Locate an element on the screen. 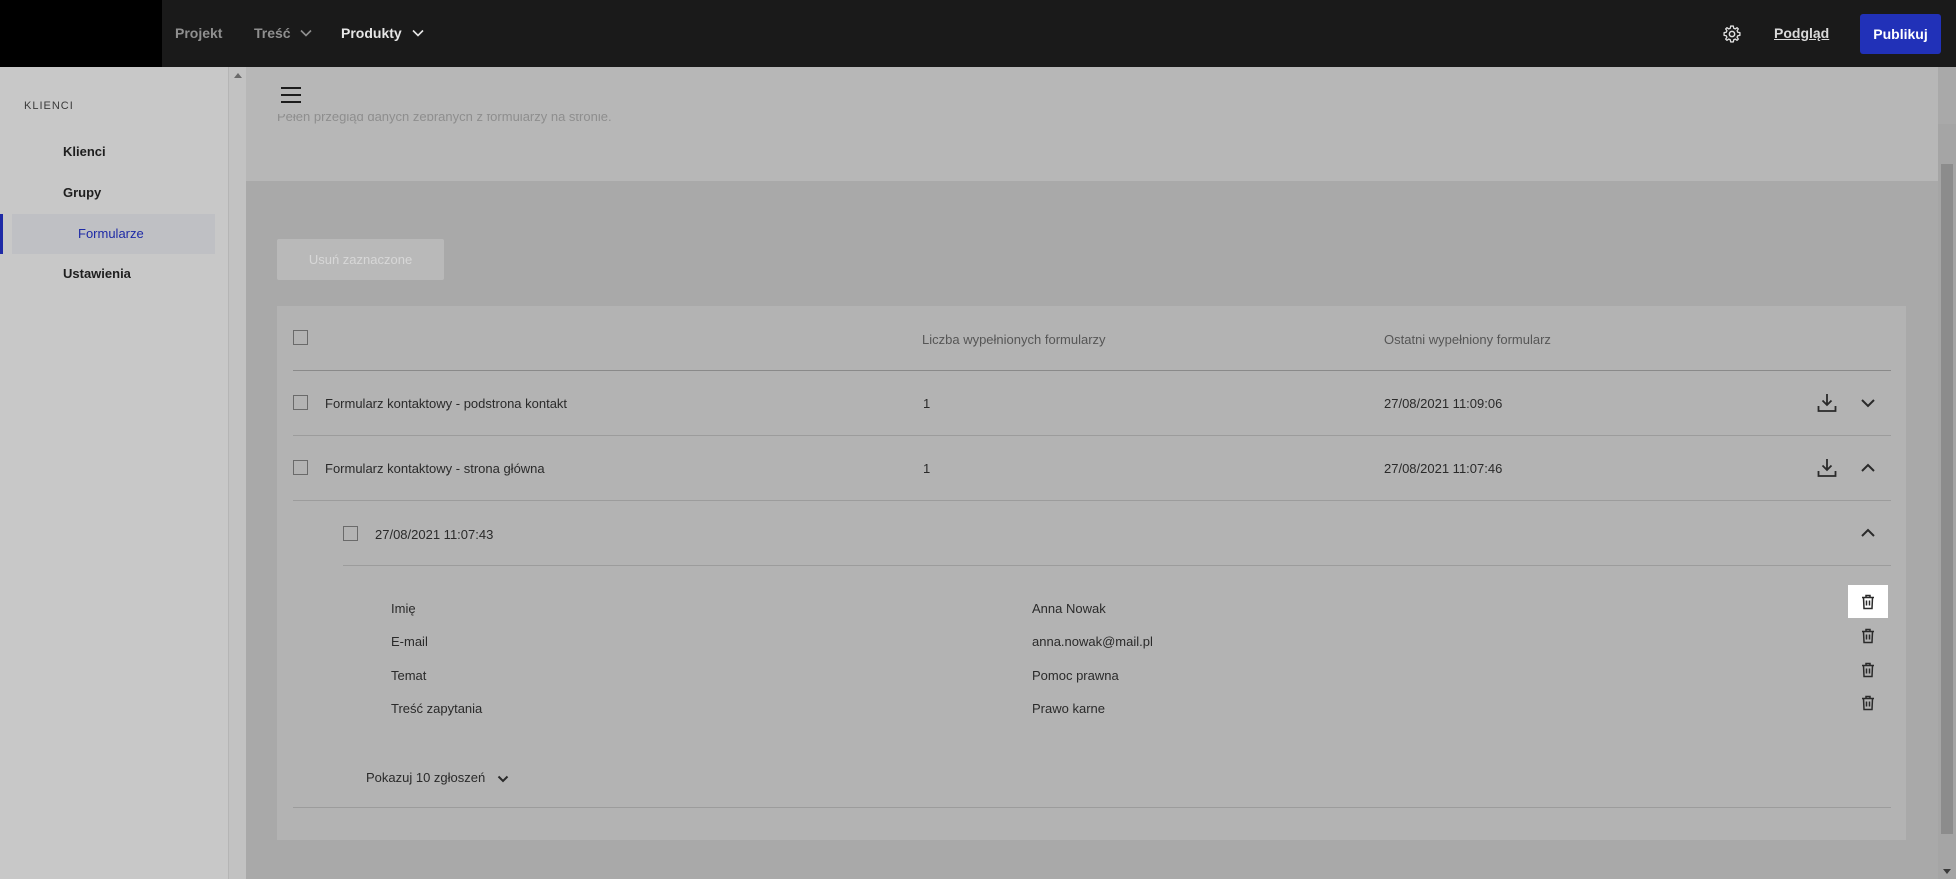 This screenshot has height=879, width=1956. form-last-date: 27/08/2021 11:07:46 is located at coordinates (1443, 468).